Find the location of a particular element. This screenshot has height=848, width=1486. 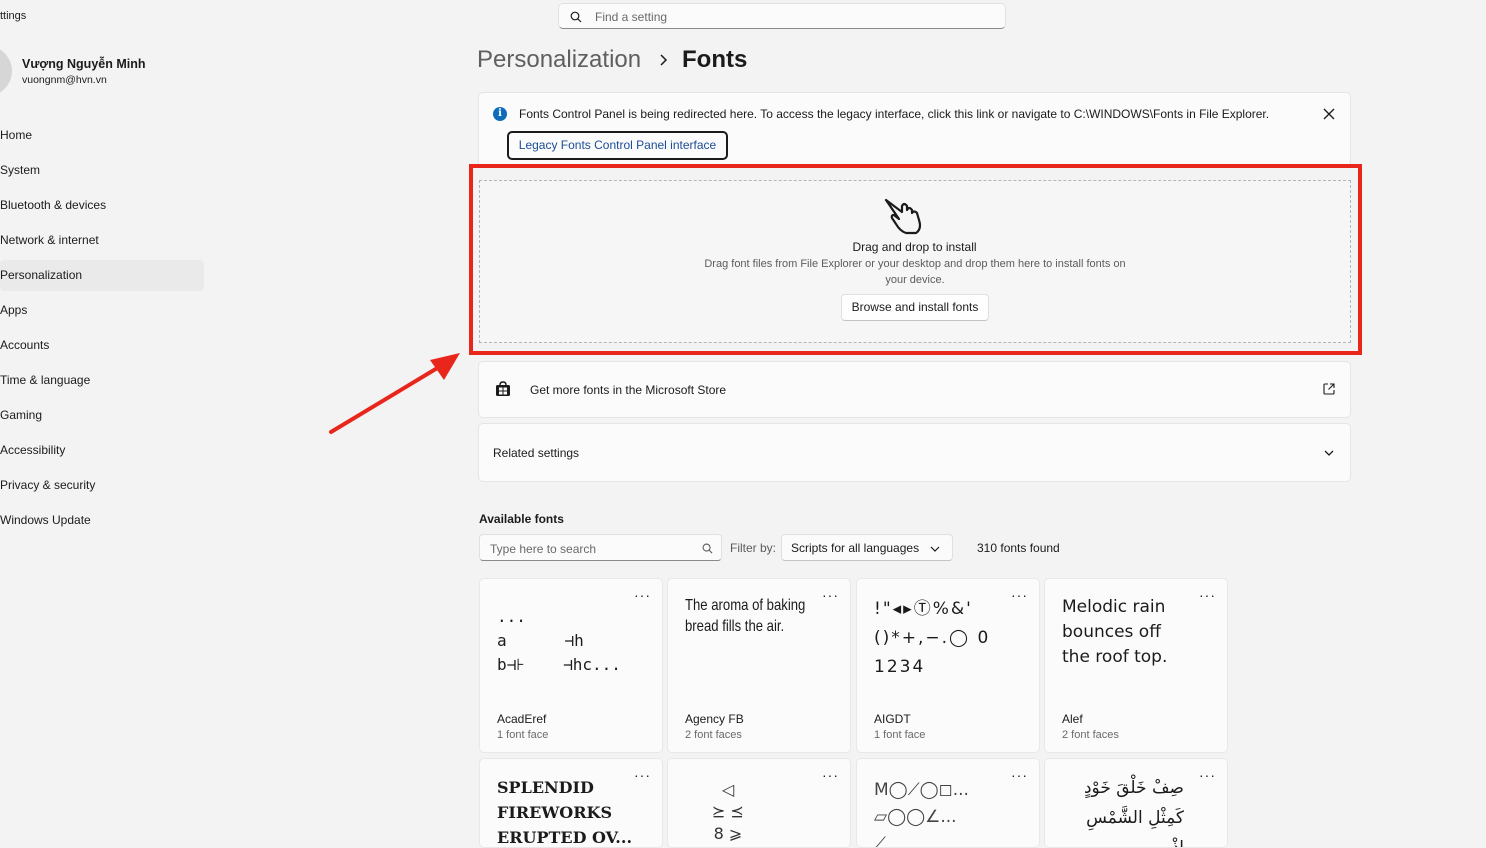

user-name: Vượng Nguyễn Minh is located at coordinates (84, 64).